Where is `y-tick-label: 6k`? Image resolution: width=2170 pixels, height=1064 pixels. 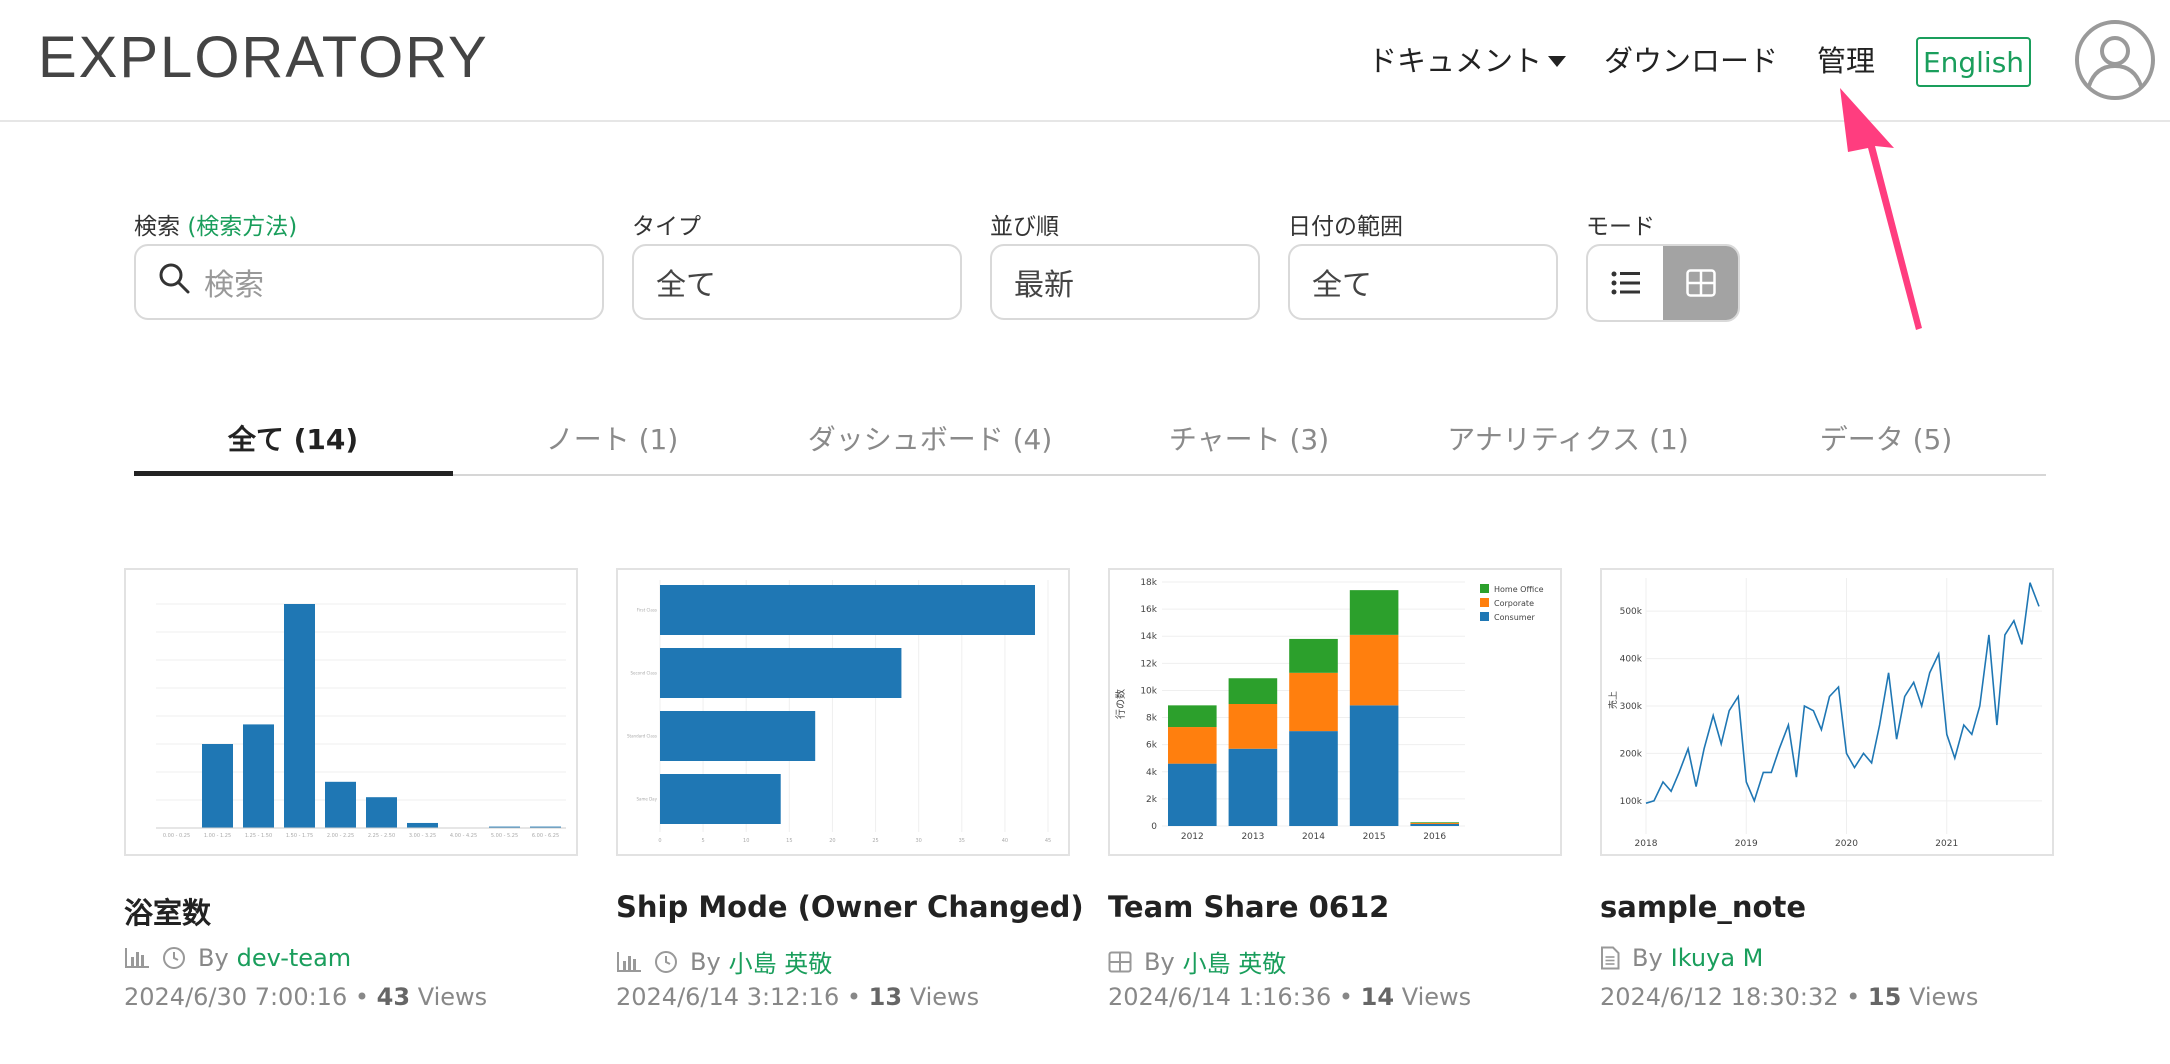
y-tick-label: 6k is located at coordinates (1152, 746).